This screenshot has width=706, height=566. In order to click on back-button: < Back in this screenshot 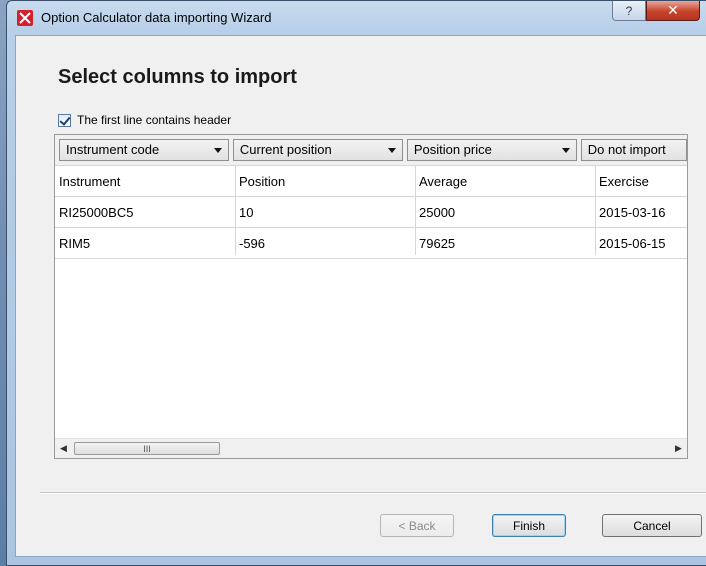, I will do `click(417, 525)`.